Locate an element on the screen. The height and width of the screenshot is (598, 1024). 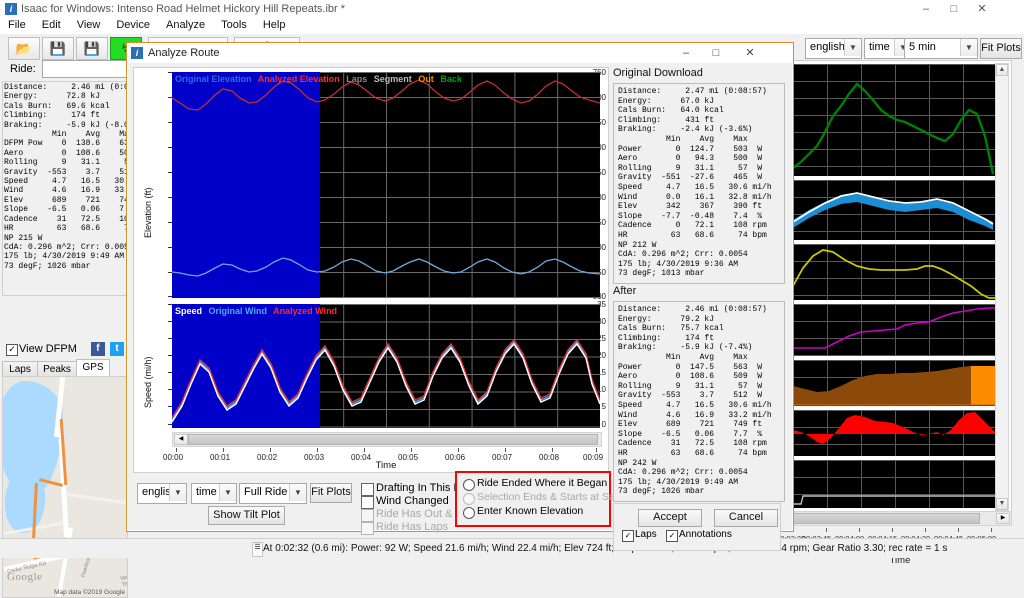
tab-peaks: Peaks is located at coordinates (57, 369).